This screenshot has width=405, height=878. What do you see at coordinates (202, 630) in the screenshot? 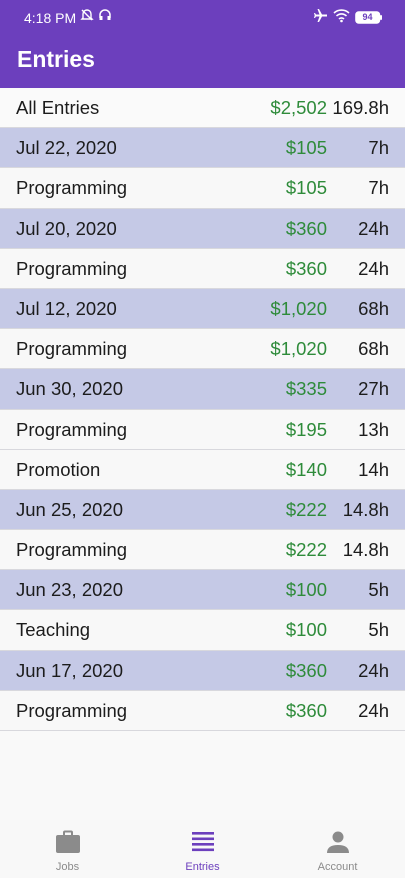
I see `entry-row: Teaching $100 5h` at bounding box center [202, 630].